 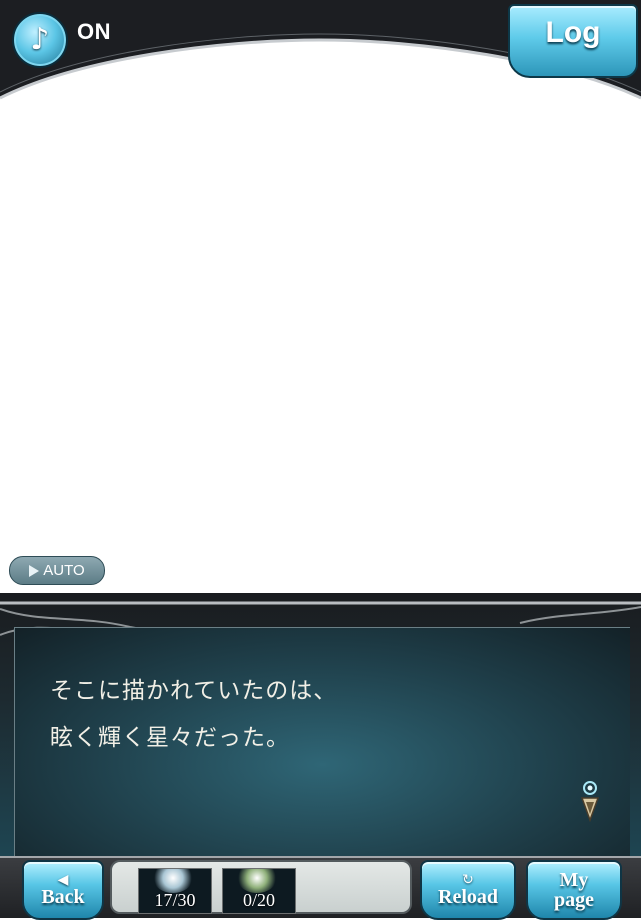 What do you see at coordinates (63, 880) in the screenshot?
I see `arrow-left-icon: ◀` at bounding box center [63, 880].